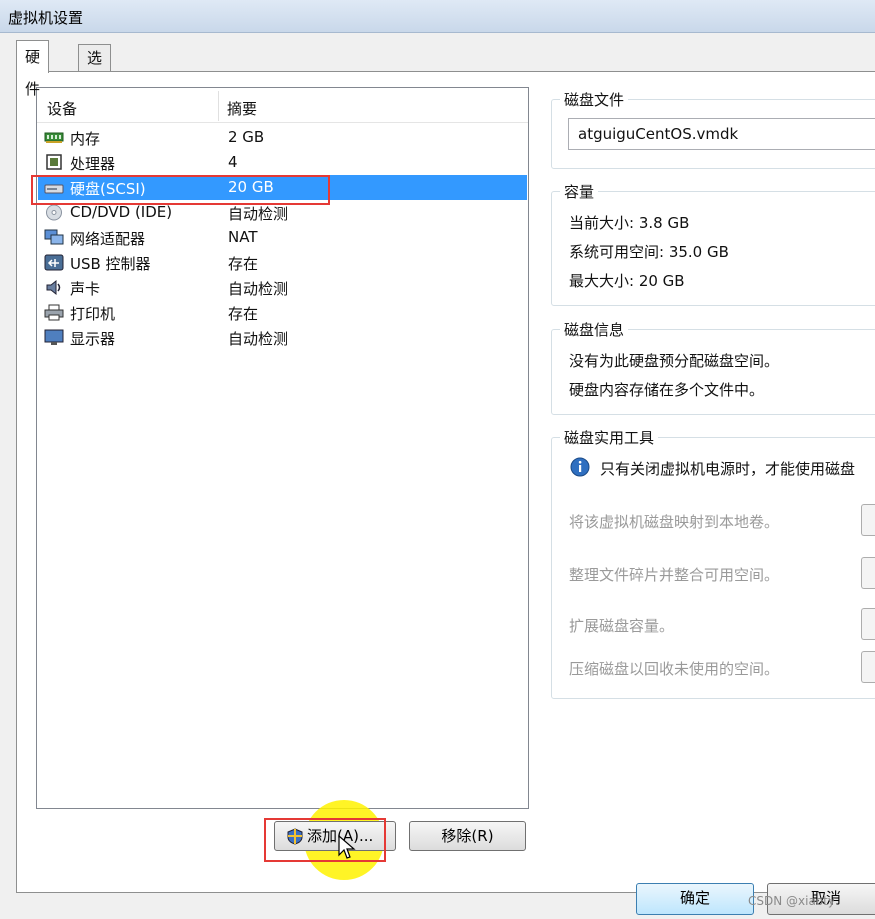 This screenshot has width=875, height=919. What do you see at coordinates (110, 264) in the screenshot?
I see `device-name: USB 控制器` at bounding box center [110, 264].